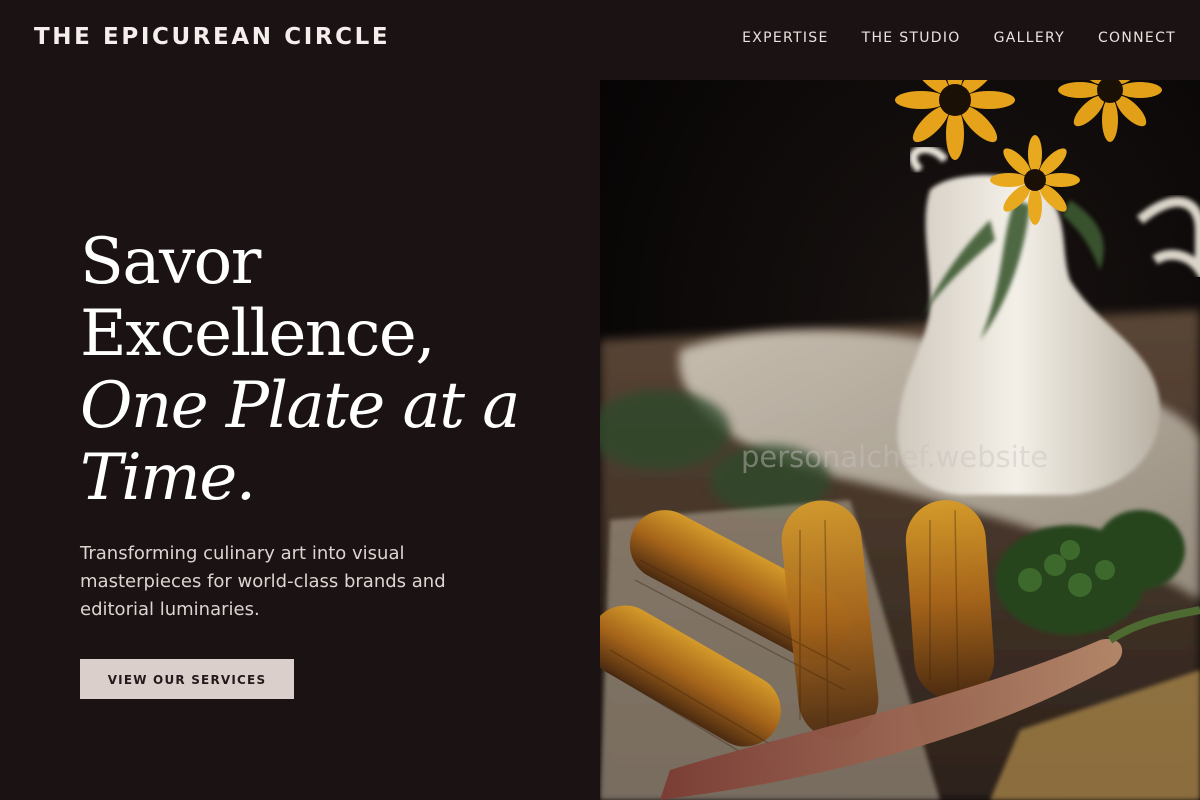 The height and width of the screenshot is (800, 1200). What do you see at coordinates (300, 406) in the screenshot?
I see `headline-line-3: One Plate at a` at bounding box center [300, 406].